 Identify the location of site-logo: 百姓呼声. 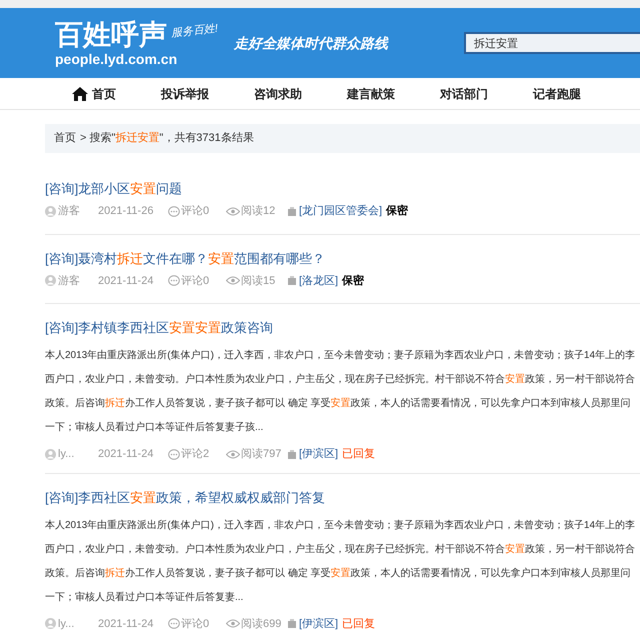
(111, 35).